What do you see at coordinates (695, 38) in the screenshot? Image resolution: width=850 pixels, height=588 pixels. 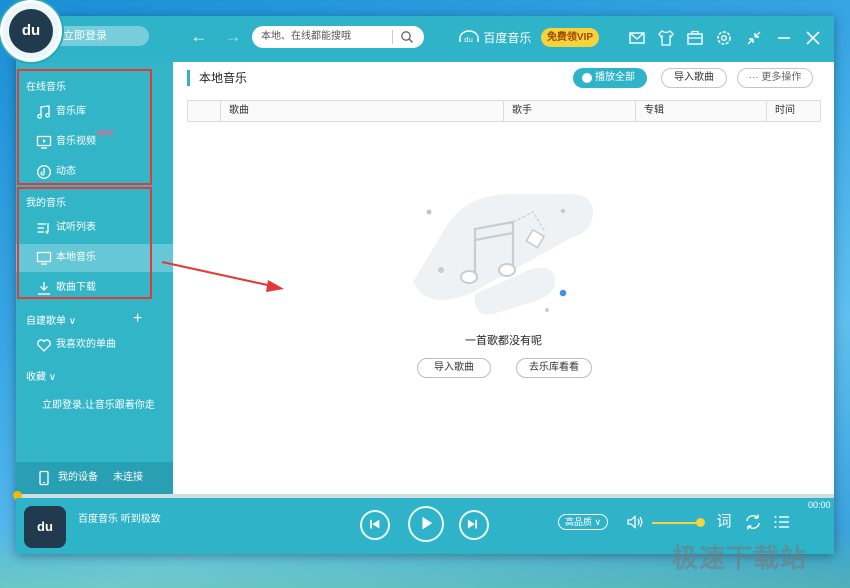 I see `toolbox-icon` at bounding box center [695, 38].